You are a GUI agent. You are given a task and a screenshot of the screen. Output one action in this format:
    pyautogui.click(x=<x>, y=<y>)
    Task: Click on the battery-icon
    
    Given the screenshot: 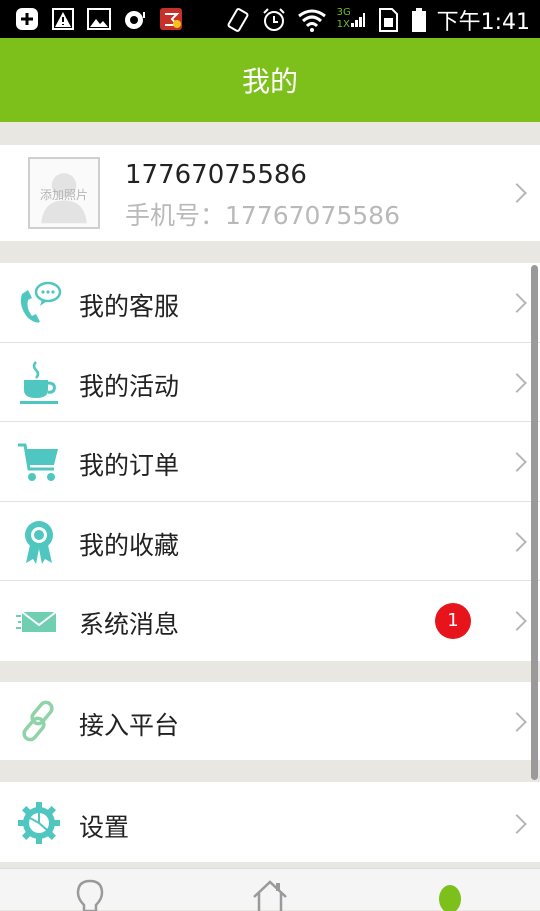 What is the action you would take?
    pyautogui.click(x=418, y=20)
    